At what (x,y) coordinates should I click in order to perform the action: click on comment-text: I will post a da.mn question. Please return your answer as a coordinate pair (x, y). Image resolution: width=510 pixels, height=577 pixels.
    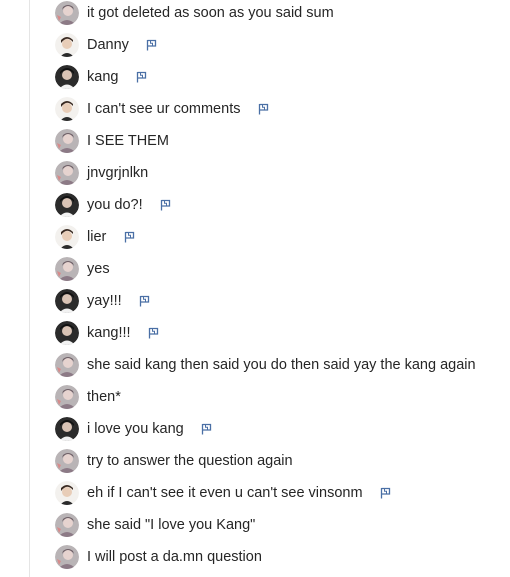
    Looking at the image, I should click on (174, 557).